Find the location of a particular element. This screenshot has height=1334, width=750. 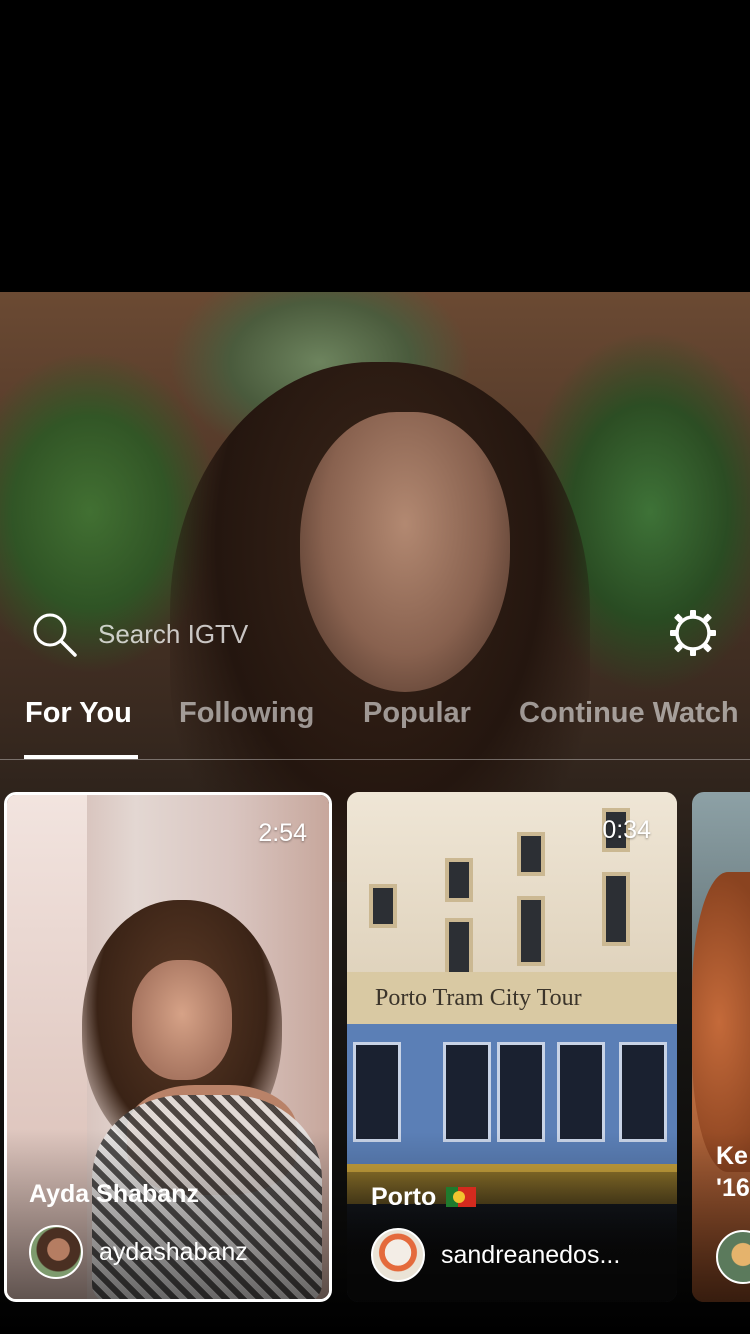

video-card: Ke '16 is located at coordinates (721, 1047).